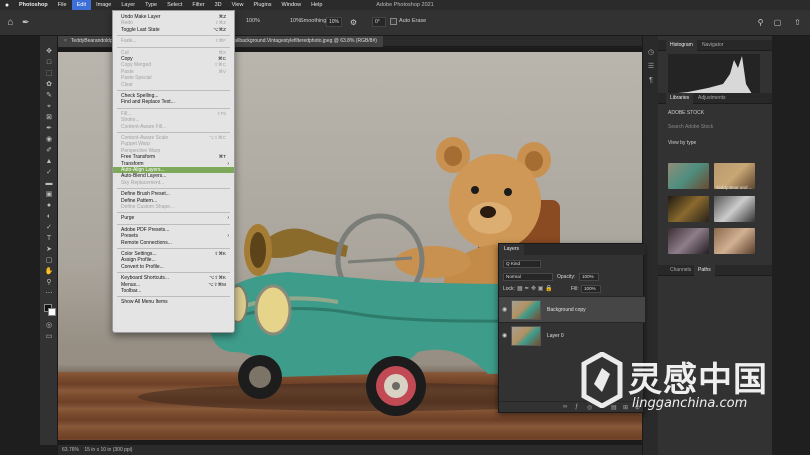 This screenshot has height=455, width=810. I want to click on type-tool-icon: T, so click(49, 239).